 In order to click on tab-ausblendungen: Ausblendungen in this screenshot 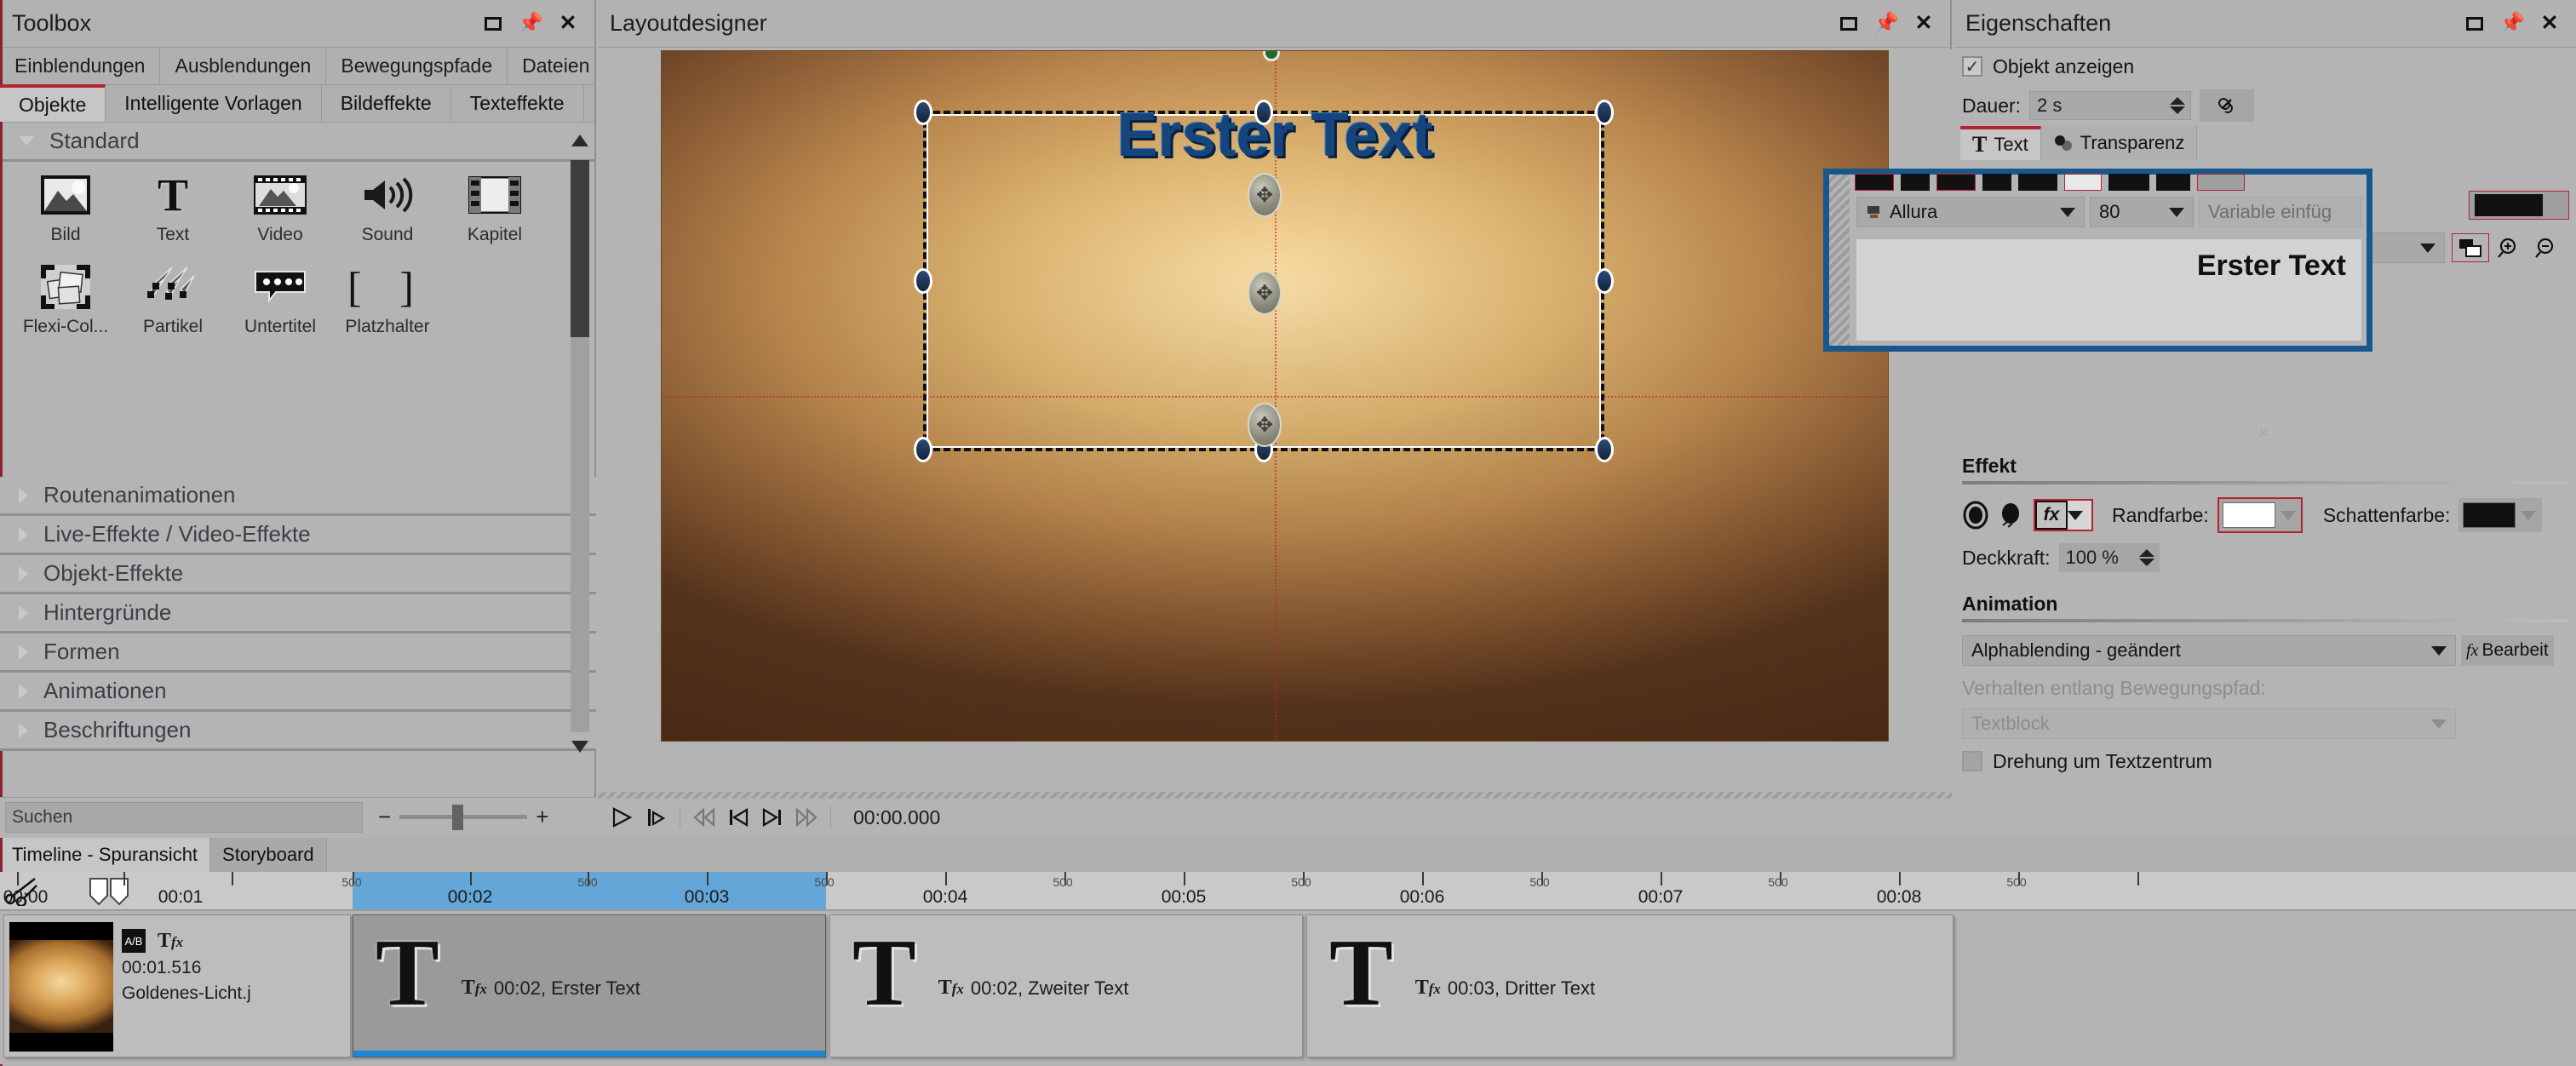, I will do `click(243, 66)`.